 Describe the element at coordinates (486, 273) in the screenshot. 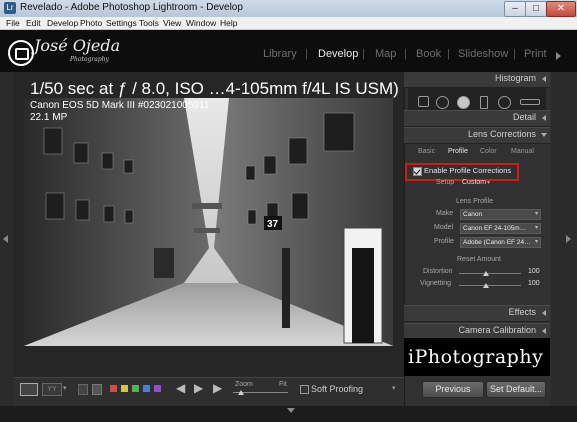

I see `distortion-slider-thumb` at that location.